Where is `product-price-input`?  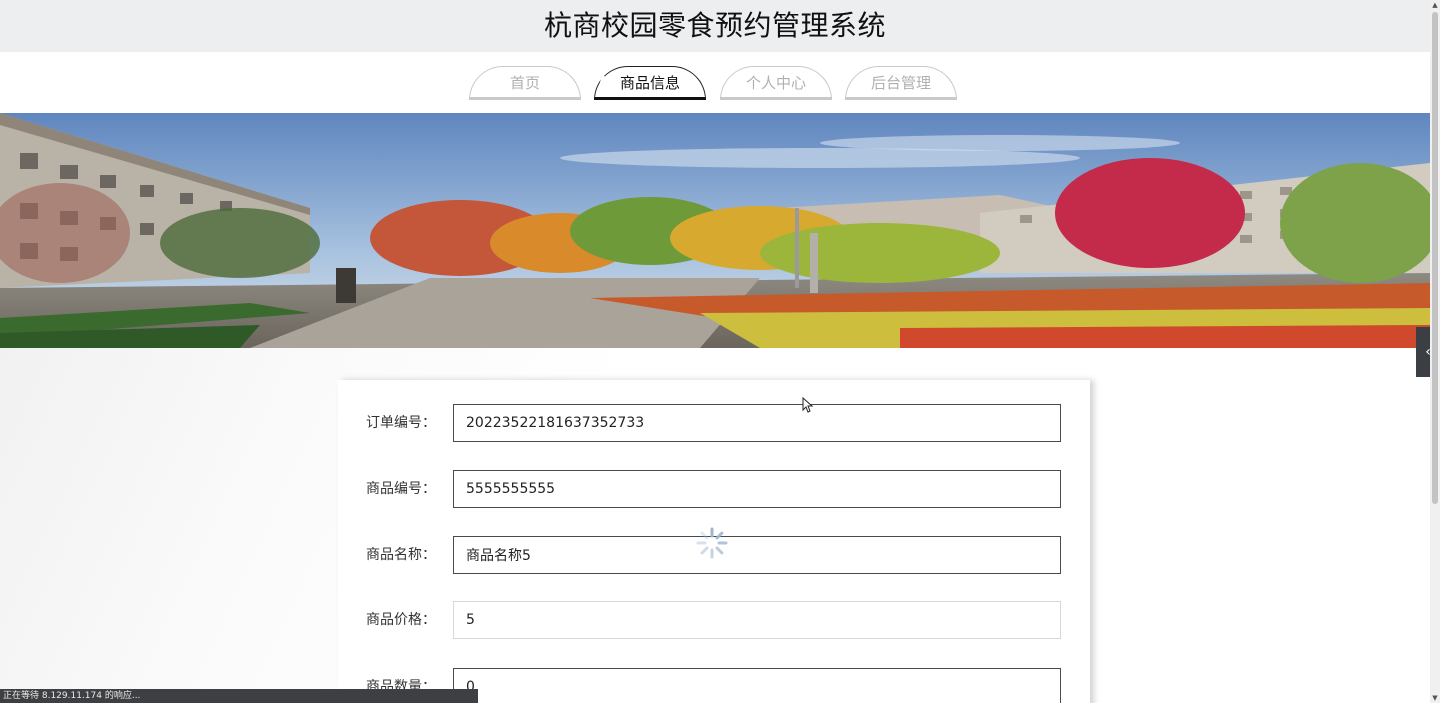 product-price-input is located at coordinates (757, 620).